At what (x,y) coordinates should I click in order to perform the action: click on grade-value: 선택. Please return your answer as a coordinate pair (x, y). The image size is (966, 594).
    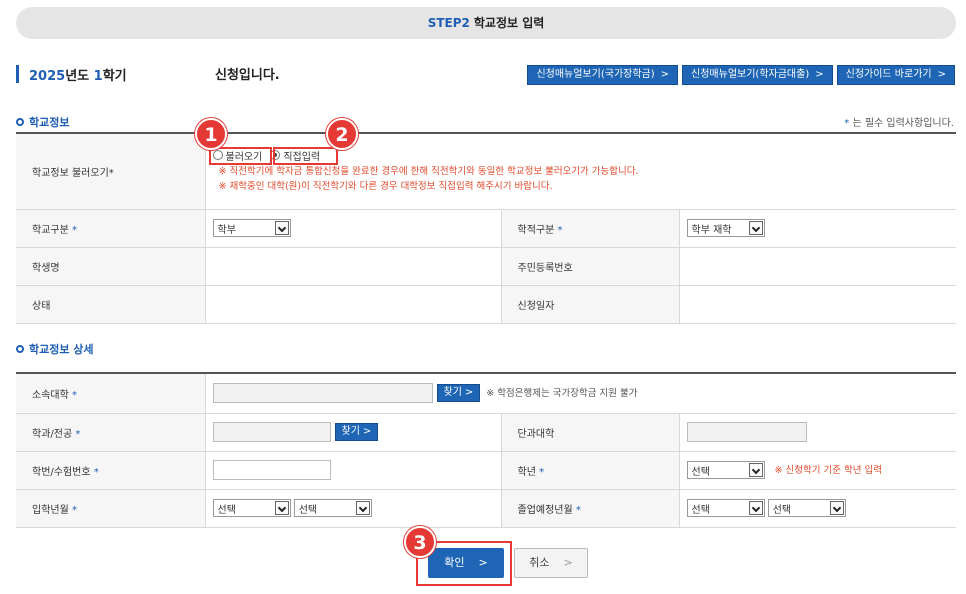
    Looking at the image, I should click on (700, 472).